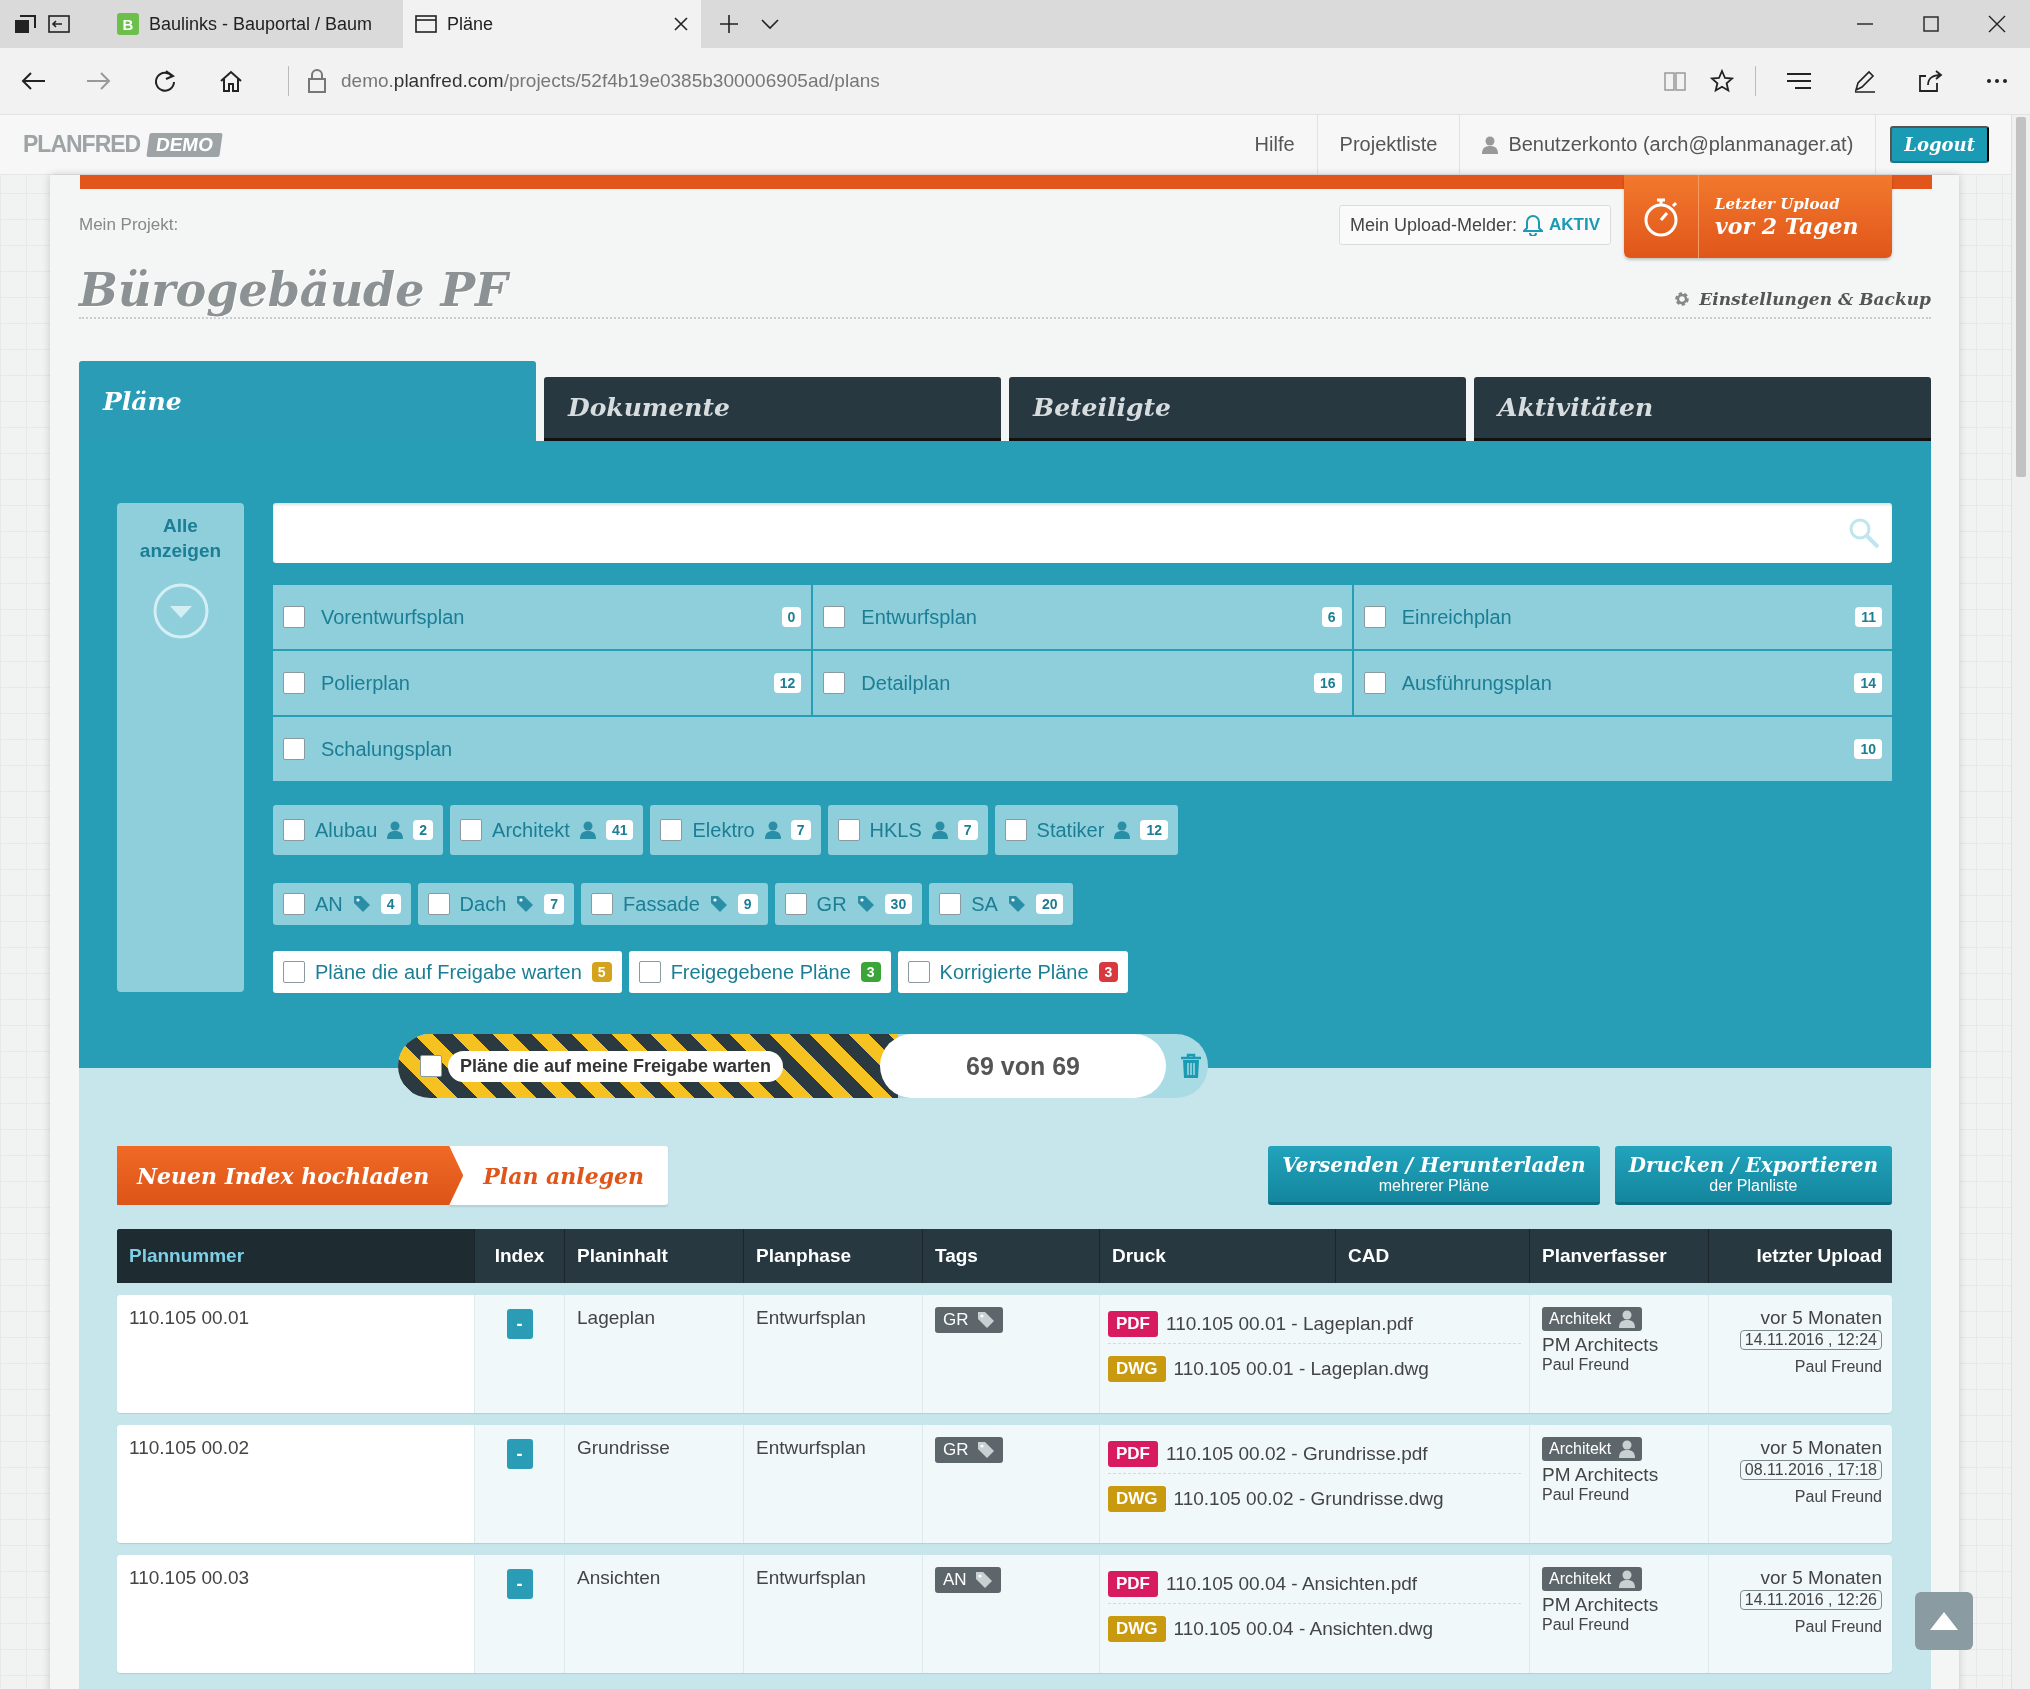 The height and width of the screenshot is (1689, 2030). Describe the element at coordinates (735, 830) in the screenshot. I see `filter-chip: Elektro 7` at that location.